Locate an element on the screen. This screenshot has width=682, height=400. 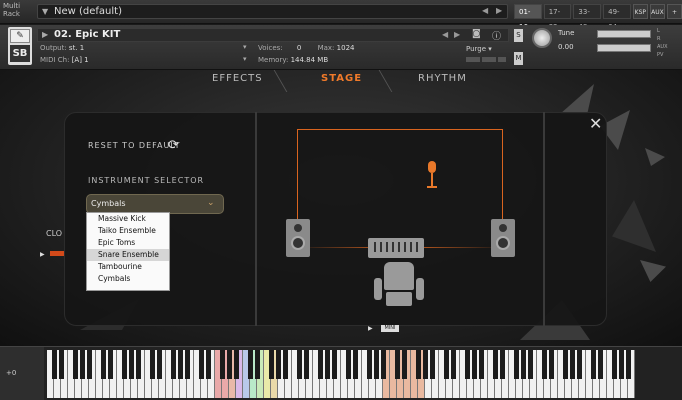
reset-icon: ⟳ is located at coordinates (176, 146).